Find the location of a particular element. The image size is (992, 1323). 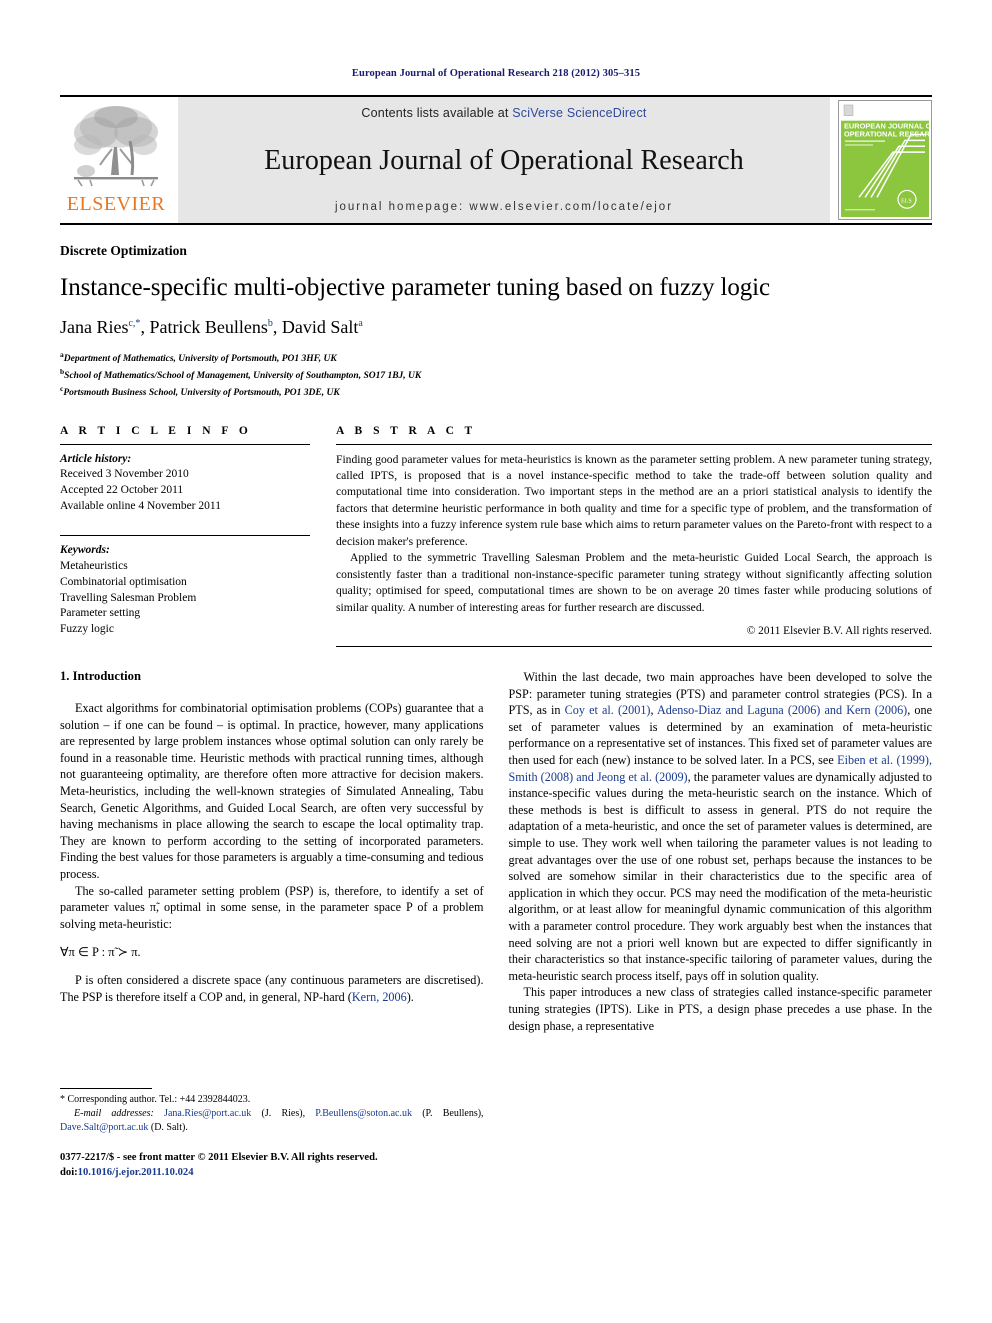

email-address-1: P.Beullens@soton.ac.uk is located at coordinates (363, 1113).